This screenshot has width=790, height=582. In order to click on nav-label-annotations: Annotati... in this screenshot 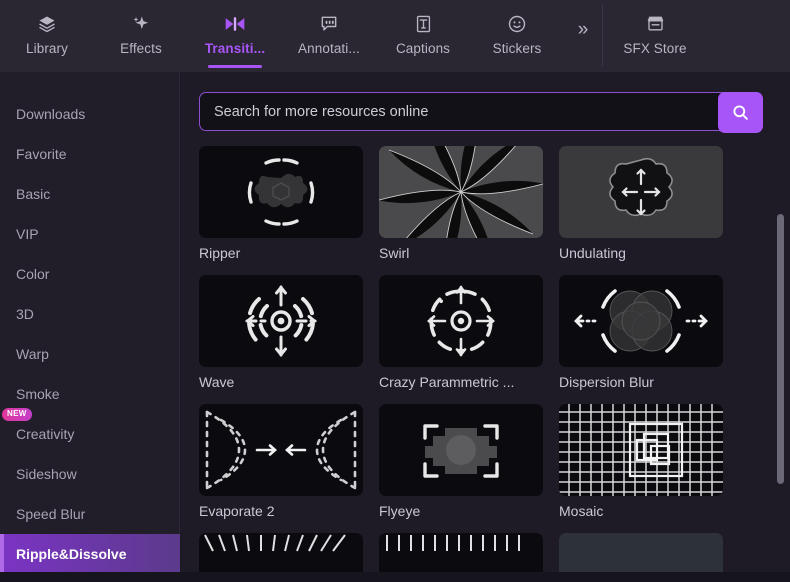, I will do `click(329, 48)`.